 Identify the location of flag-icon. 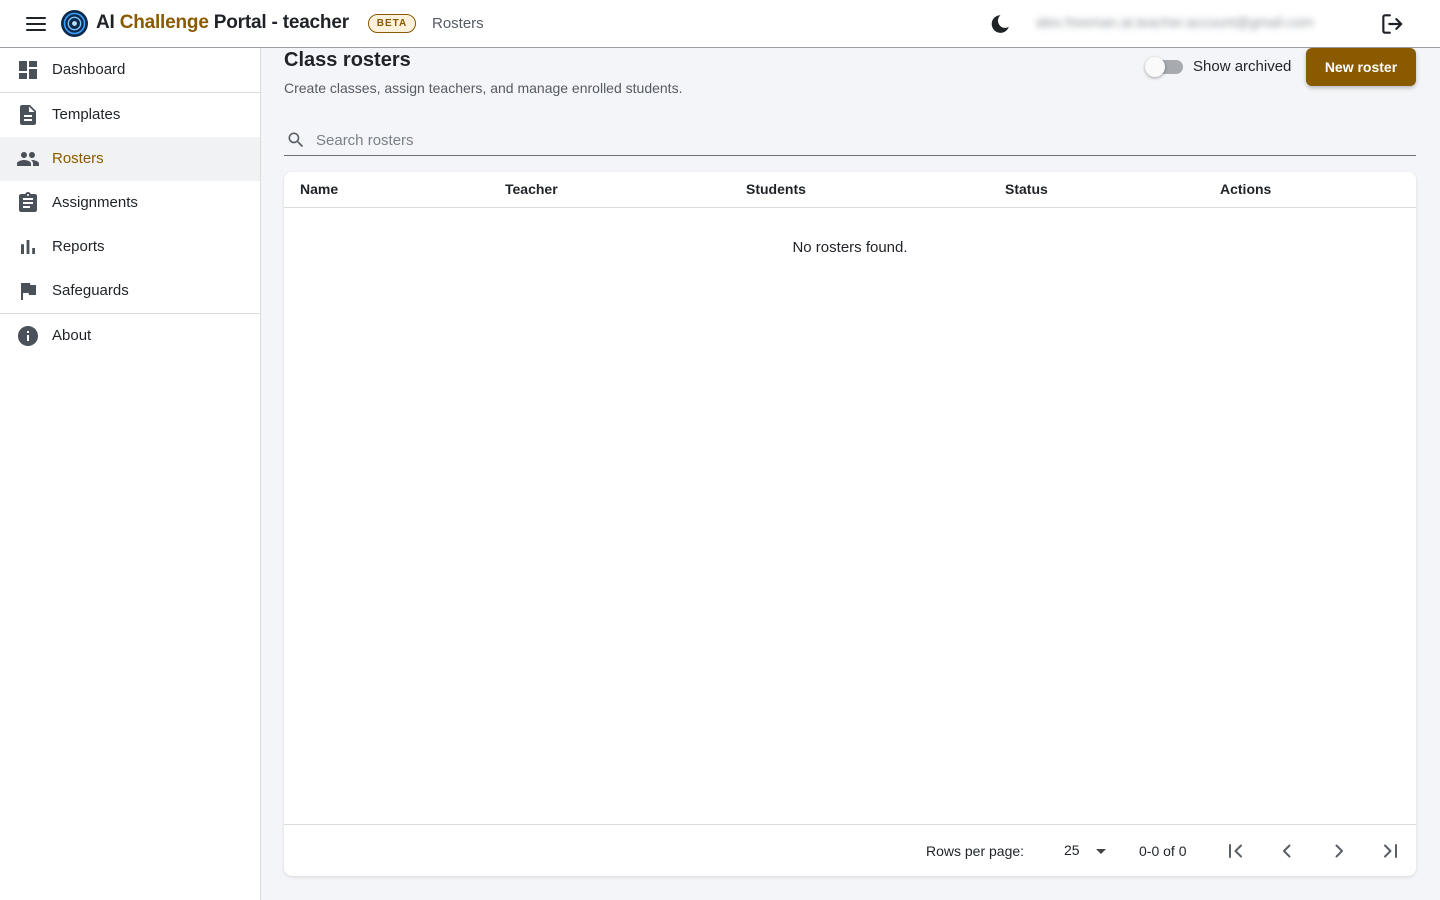
(28, 291).